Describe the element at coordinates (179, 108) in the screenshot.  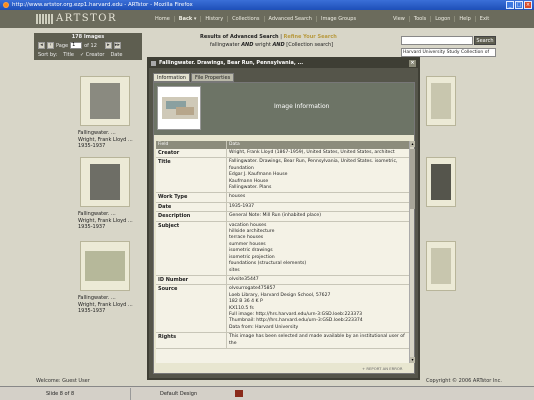
I see `image-preview` at that location.